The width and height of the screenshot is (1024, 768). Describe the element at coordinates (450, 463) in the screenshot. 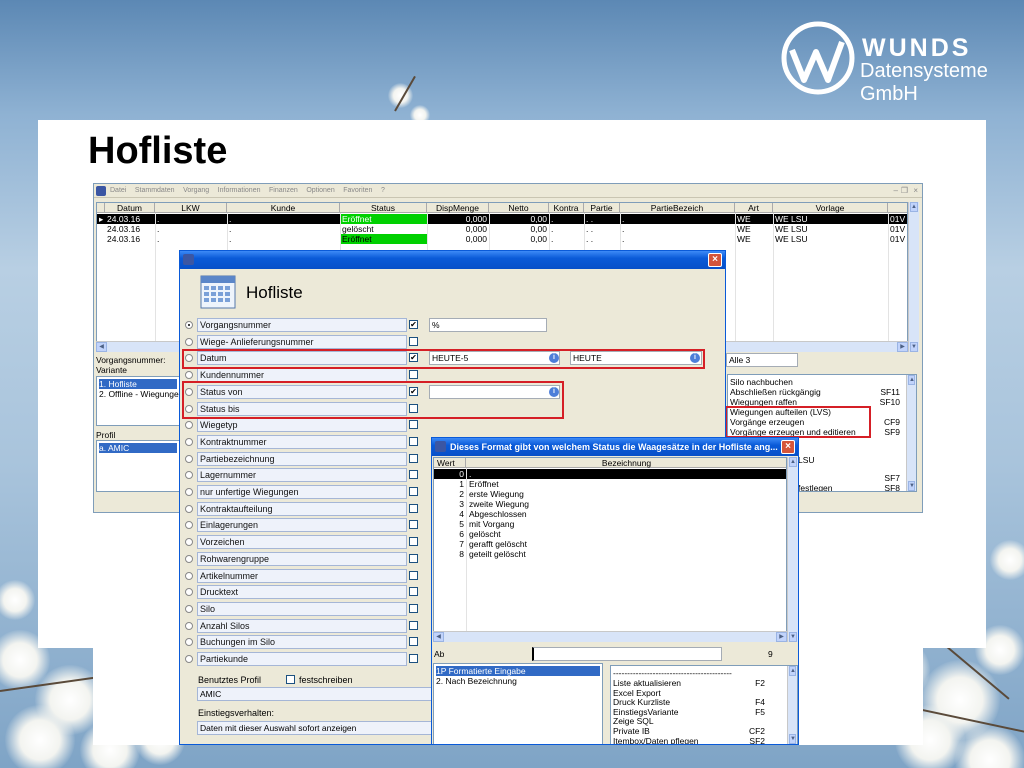

I see `col-wert: Wert` at that location.